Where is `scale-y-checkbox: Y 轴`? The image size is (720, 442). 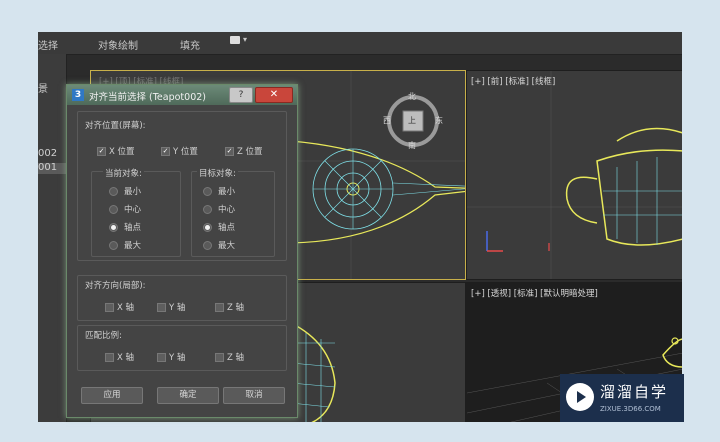
scale-y-checkbox: Y 轴 is located at coordinates (171, 357).